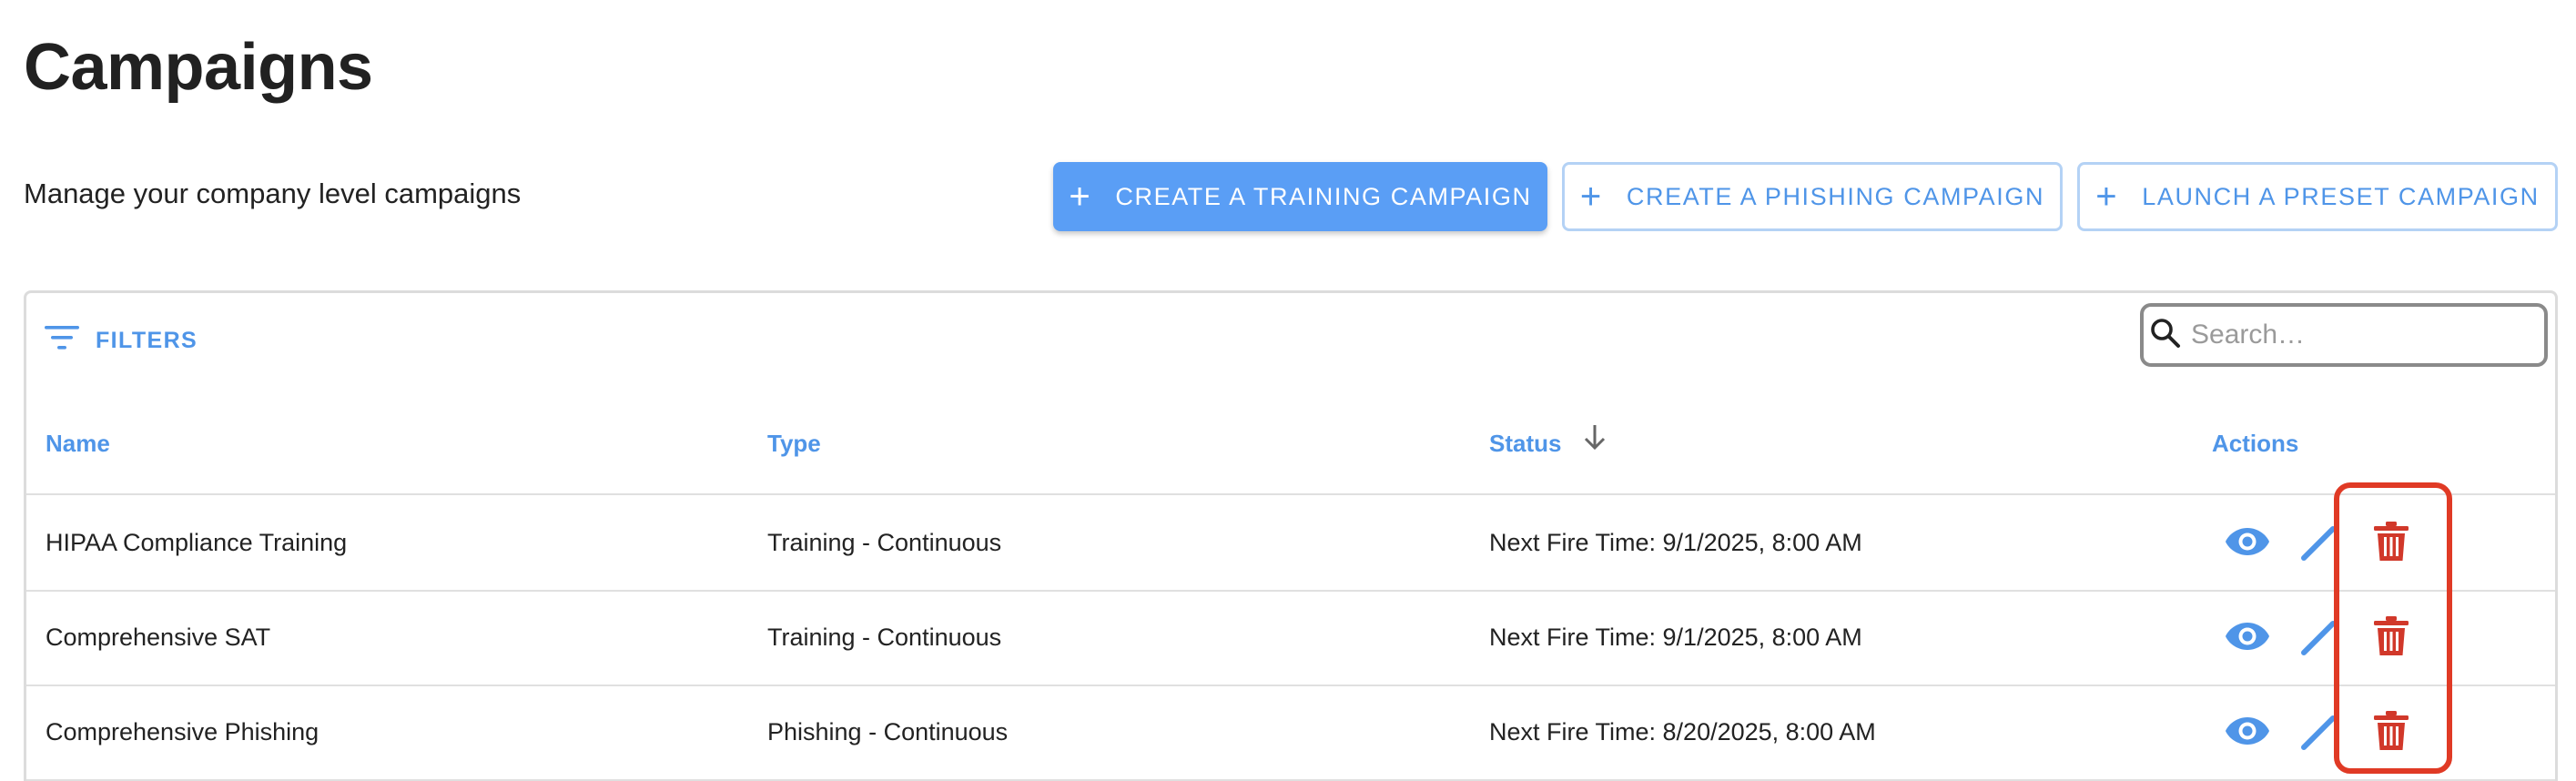 The image size is (2576, 781). I want to click on search-icon, so click(2165, 335).